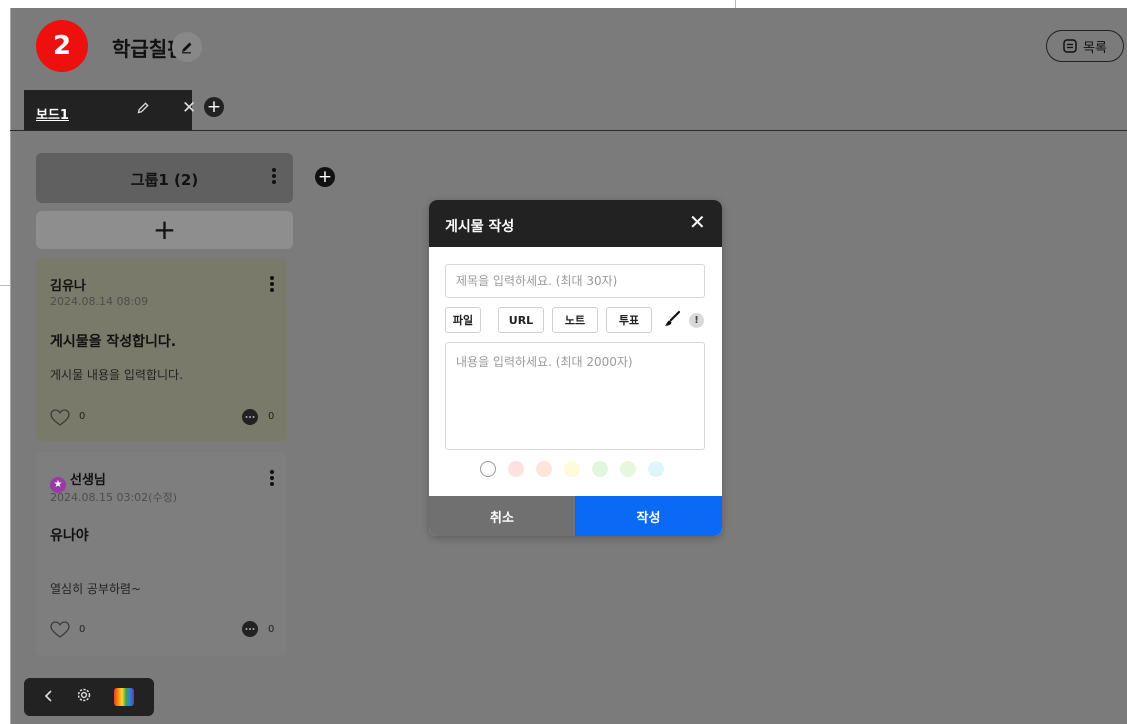 The image size is (1127, 724). What do you see at coordinates (568, 130) in the screenshot?
I see `tab-divider` at bounding box center [568, 130].